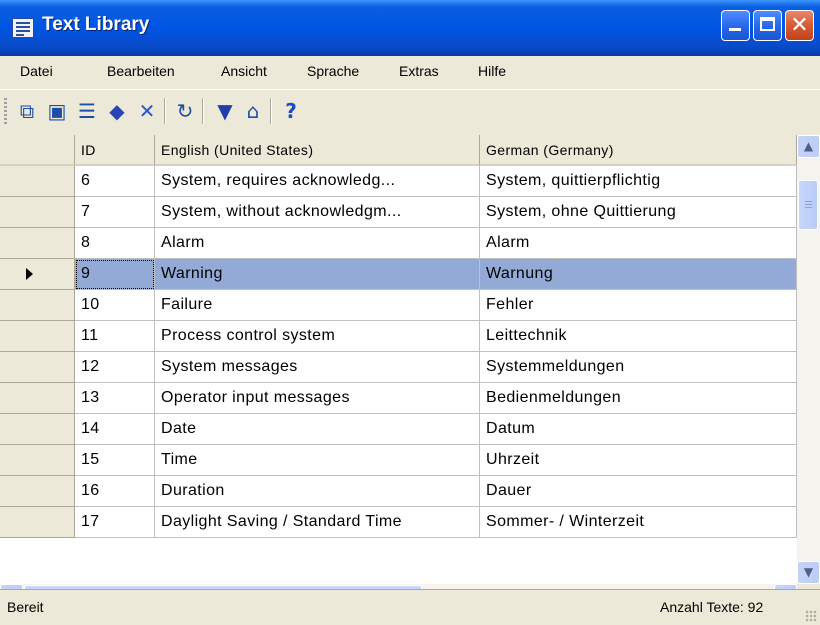 The width and height of the screenshot is (820, 625). I want to click on toolbar-grip, so click(5, 111).